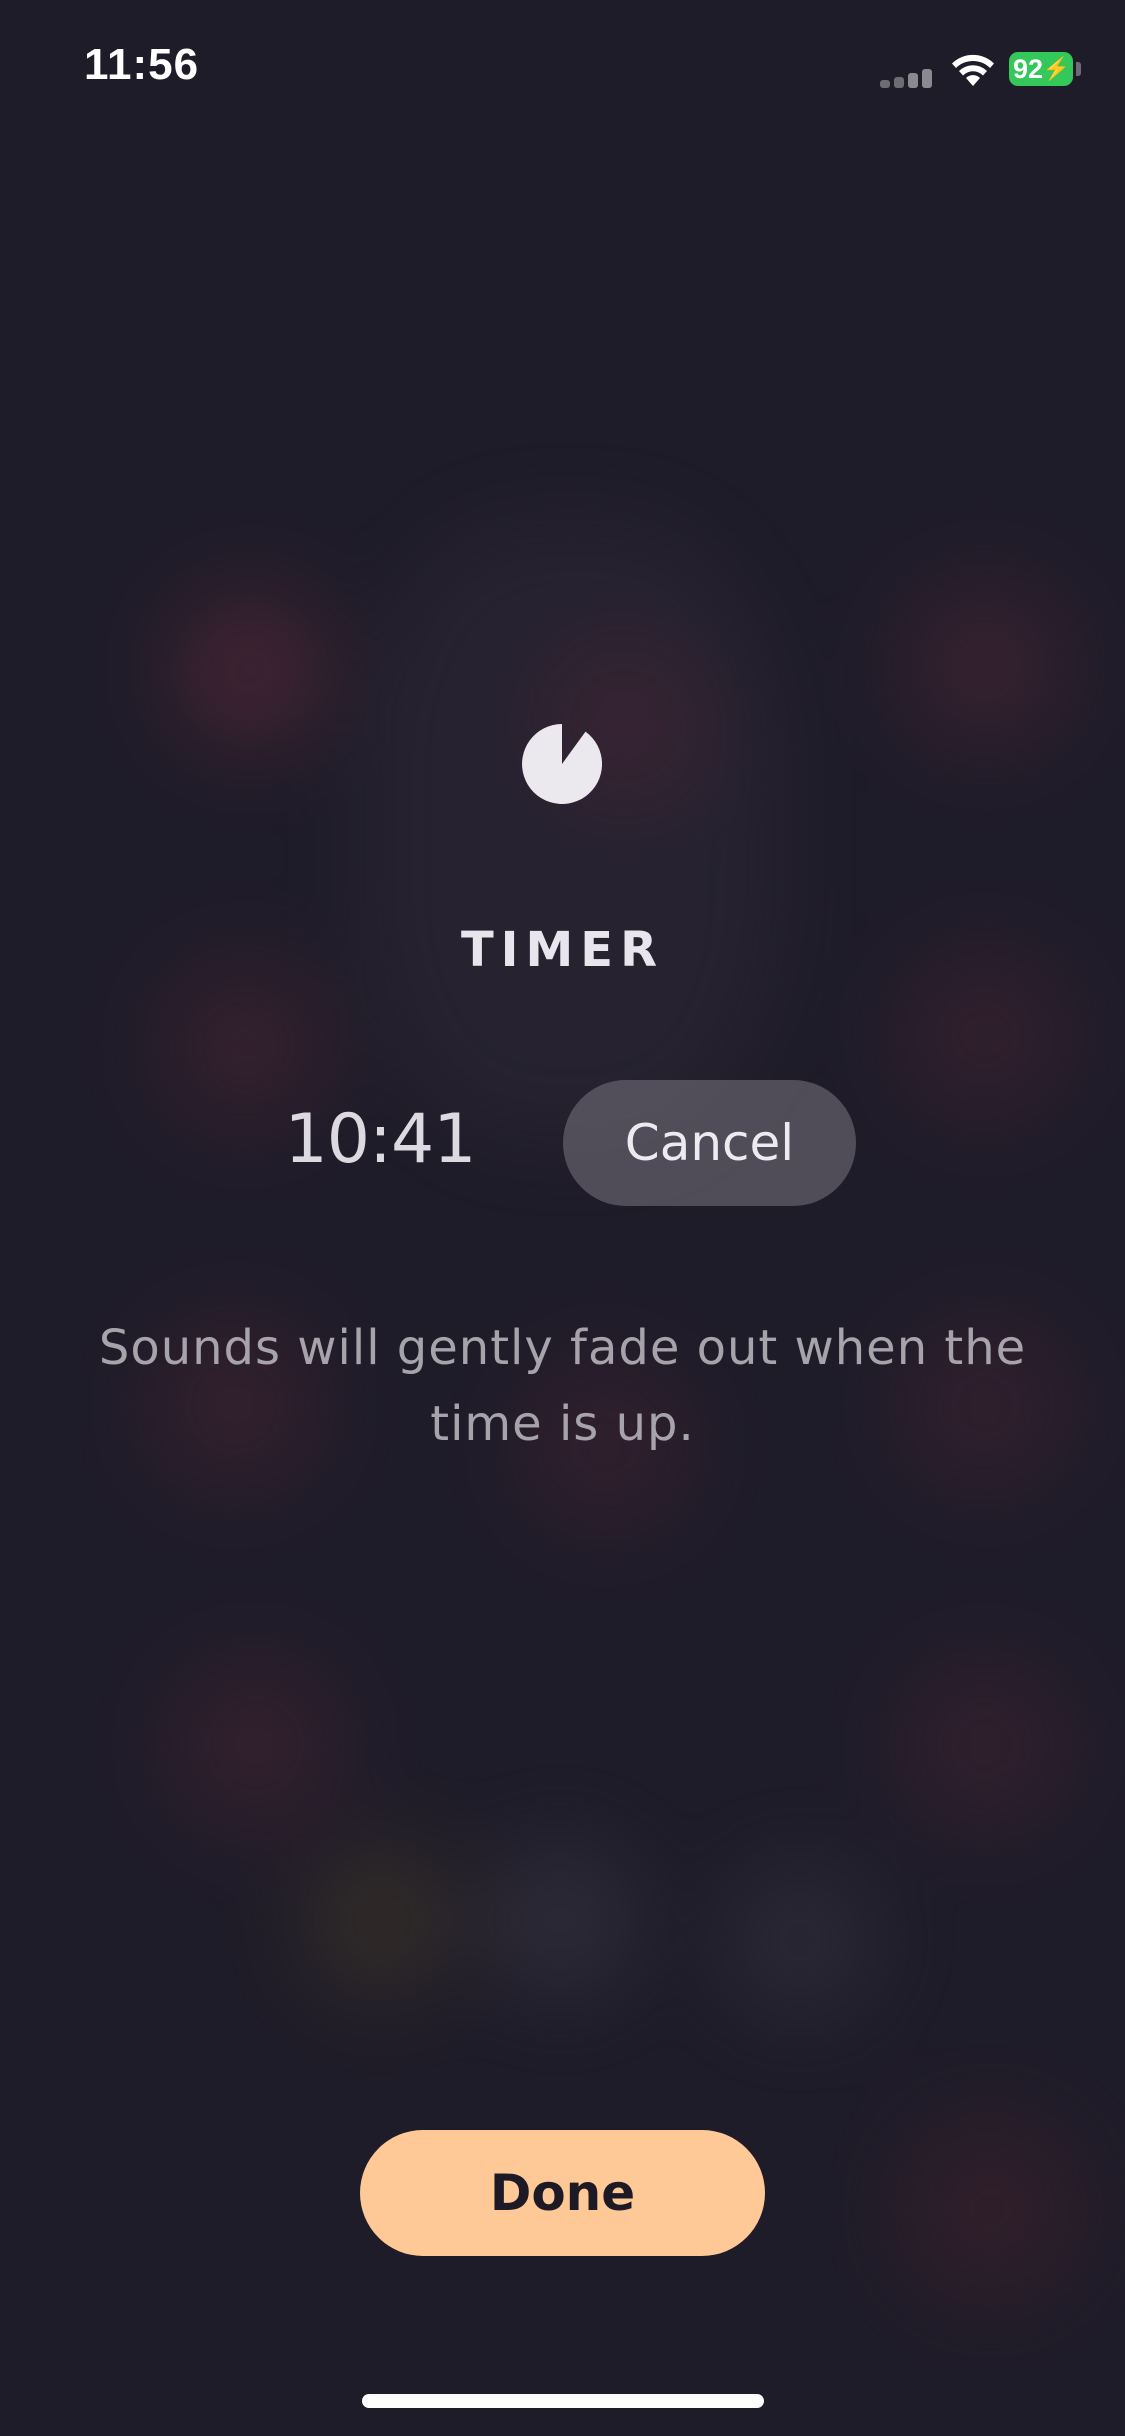  What do you see at coordinates (142, 64) in the screenshot?
I see `status-time: 11:56` at bounding box center [142, 64].